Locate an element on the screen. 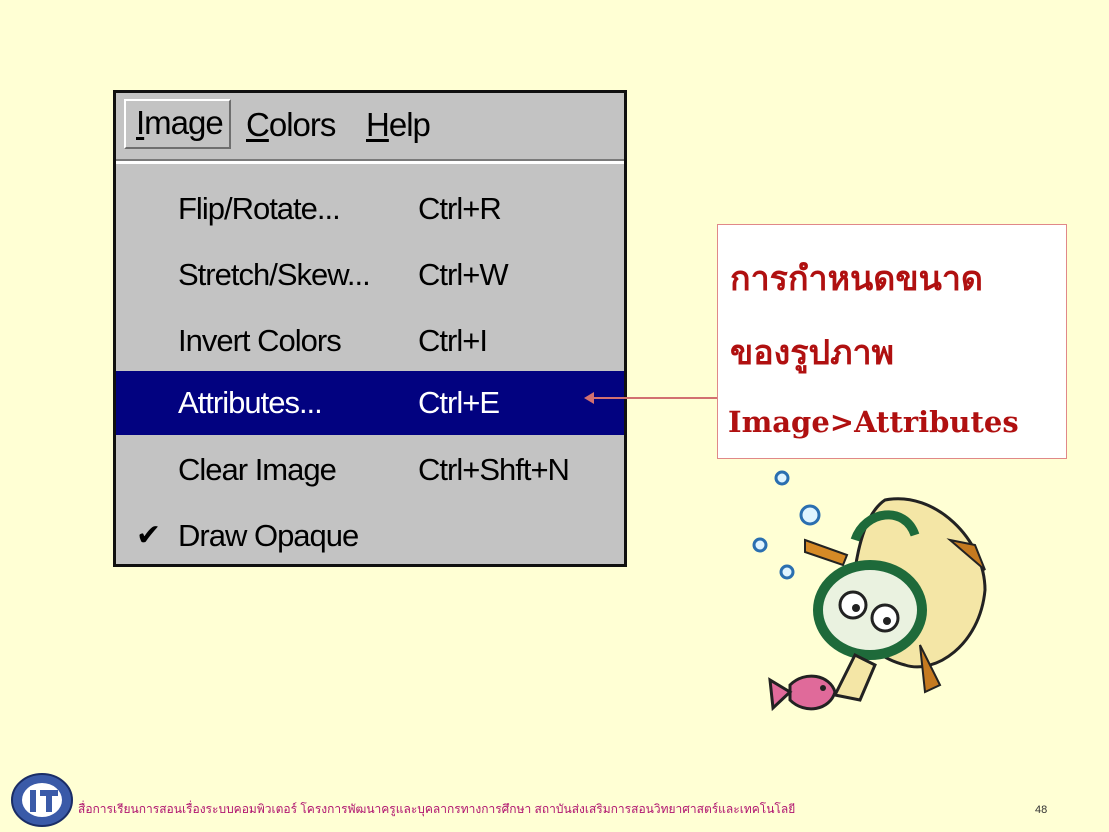 This screenshot has height=832, width=1109. callout-line-2: ของรูปภาพ is located at coordinates (812, 353).